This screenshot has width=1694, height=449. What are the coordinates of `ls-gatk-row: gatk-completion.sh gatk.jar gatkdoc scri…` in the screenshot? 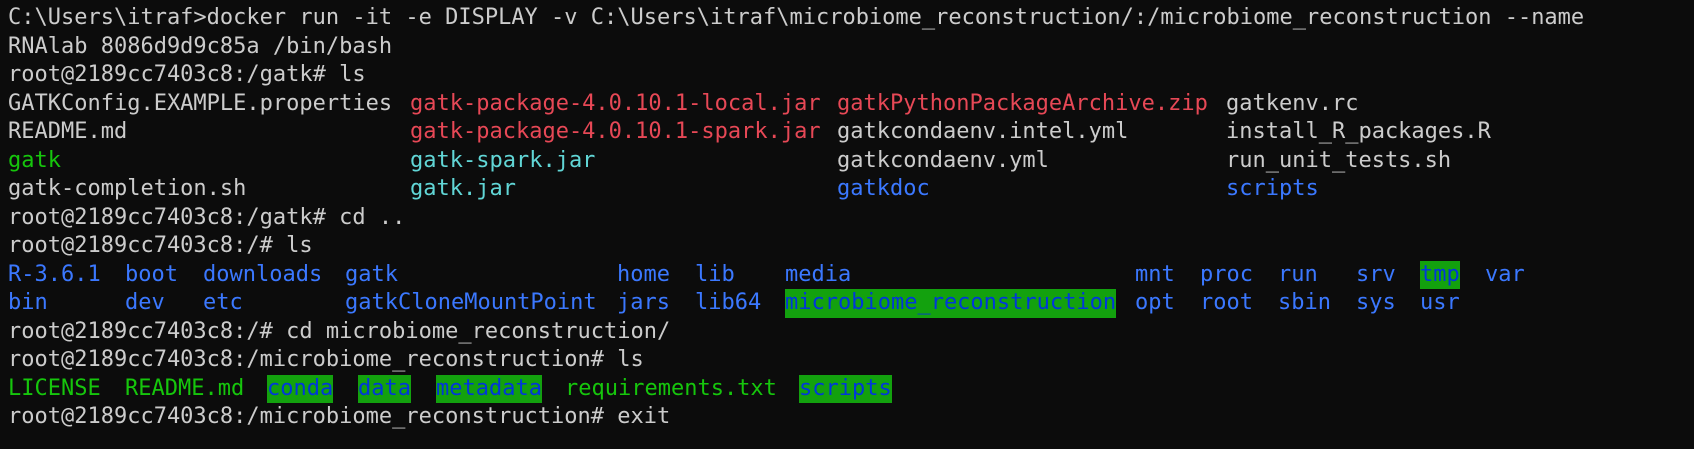 It's located at (851, 189).